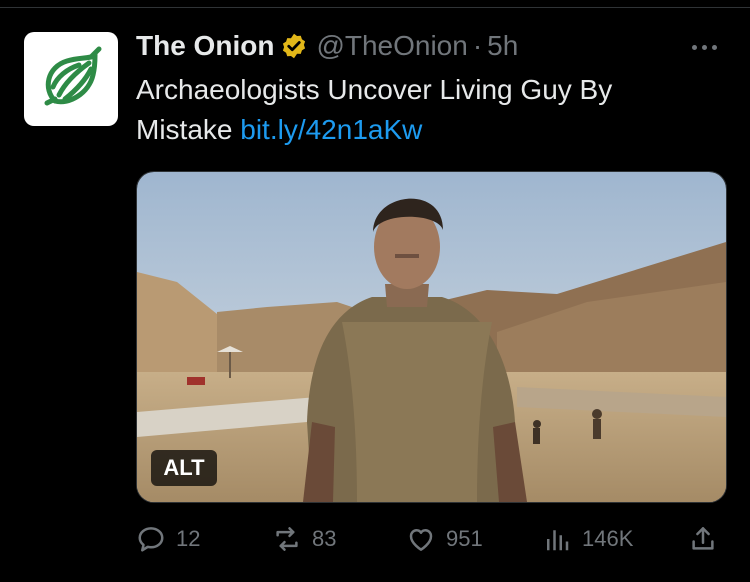 Image resolution: width=750 pixels, height=582 pixels. What do you see at coordinates (444, 539) in the screenshot?
I see `like-button: 951` at bounding box center [444, 539].